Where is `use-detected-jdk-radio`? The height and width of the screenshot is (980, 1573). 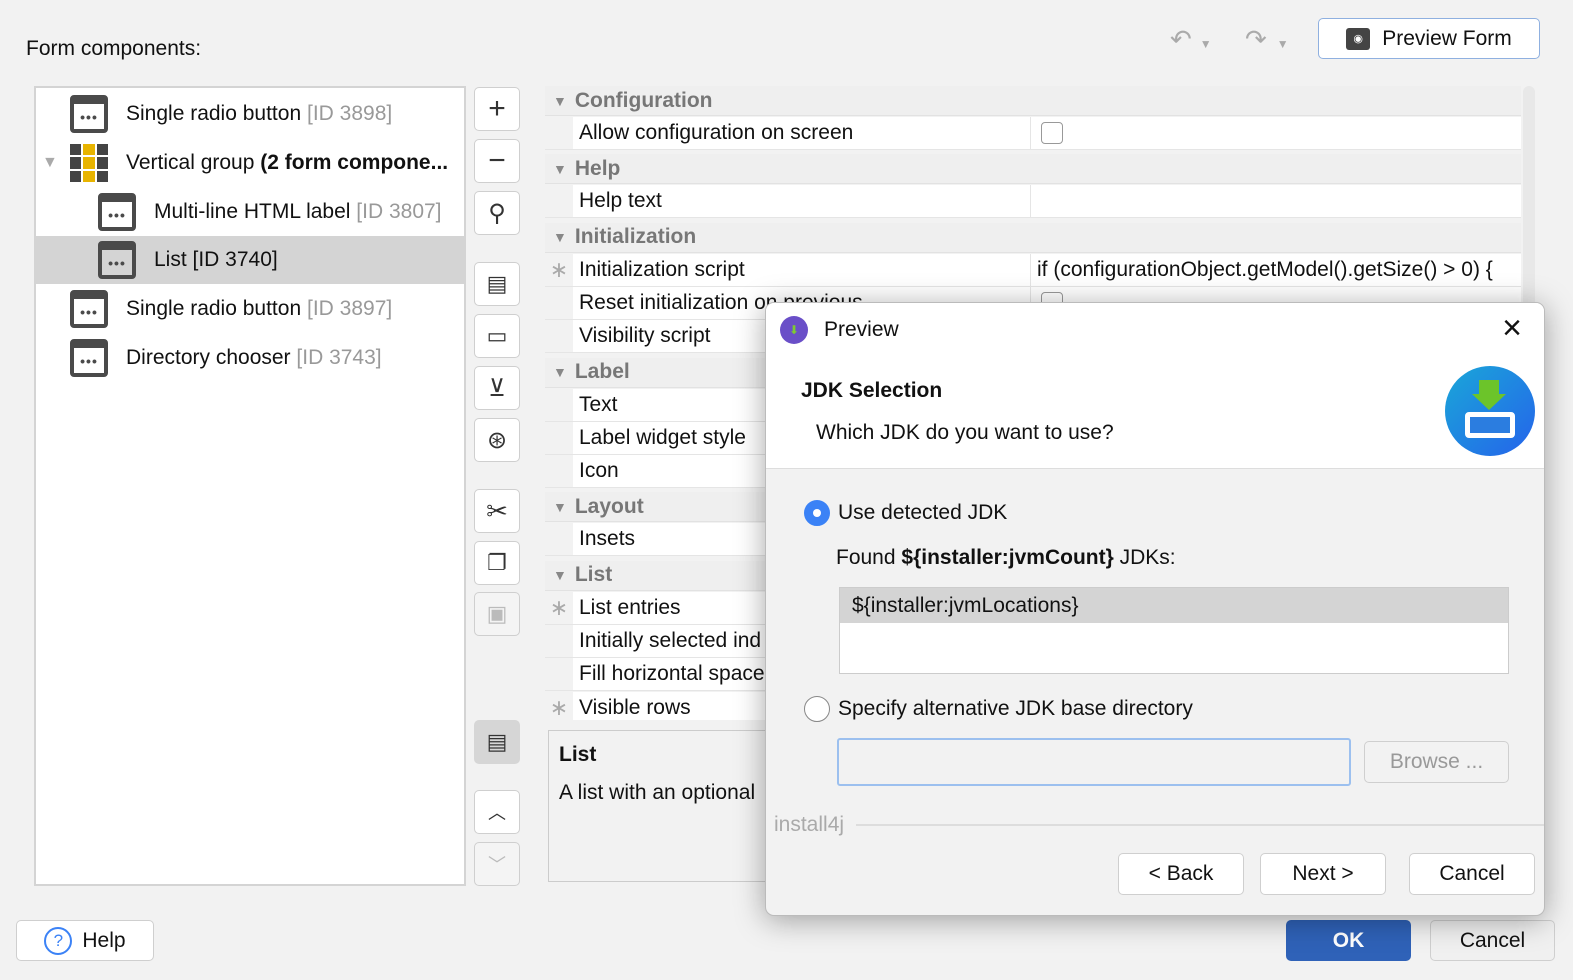
use-detected-jdk-radio is located at coordinates (817, 513).